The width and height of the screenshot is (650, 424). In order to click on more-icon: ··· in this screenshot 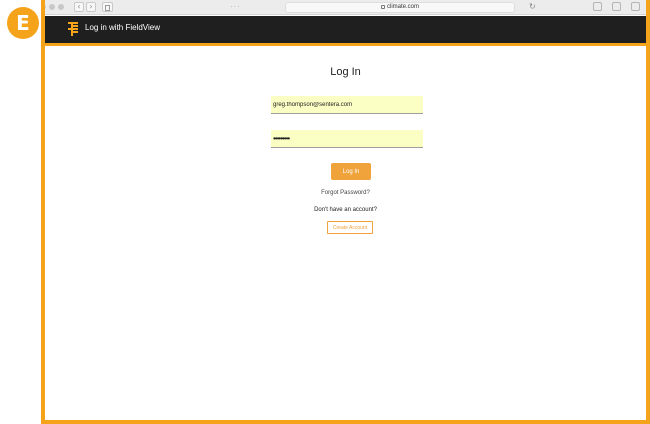, I will do `click(235, 6)`.